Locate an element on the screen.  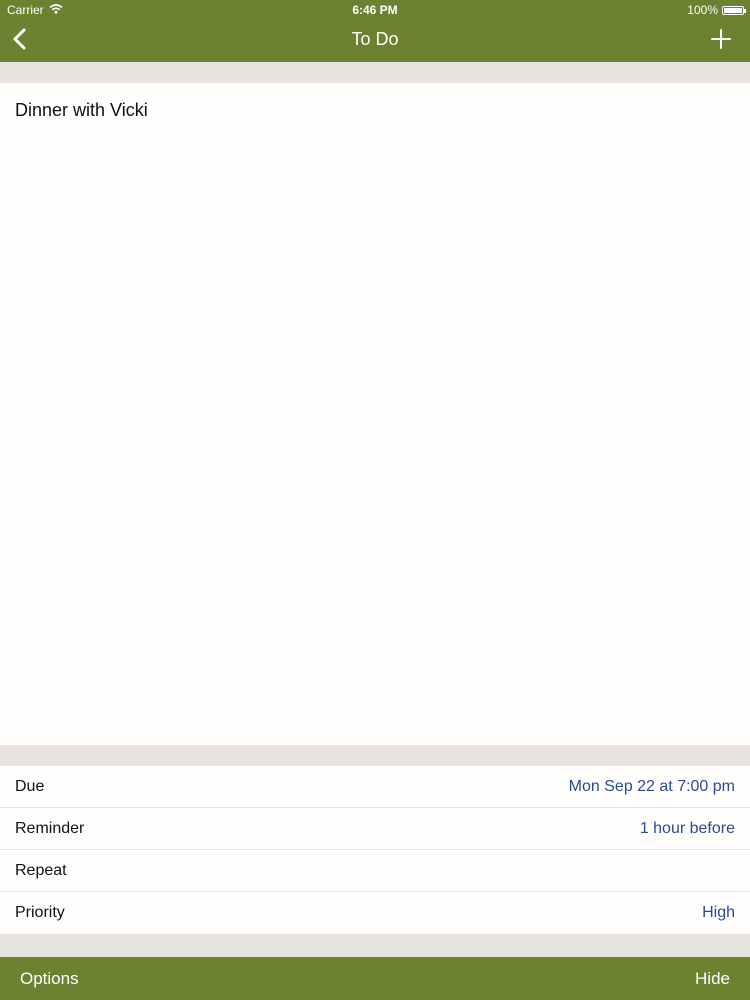
battery-indicator: 100% is located at coordinates (716, 10).